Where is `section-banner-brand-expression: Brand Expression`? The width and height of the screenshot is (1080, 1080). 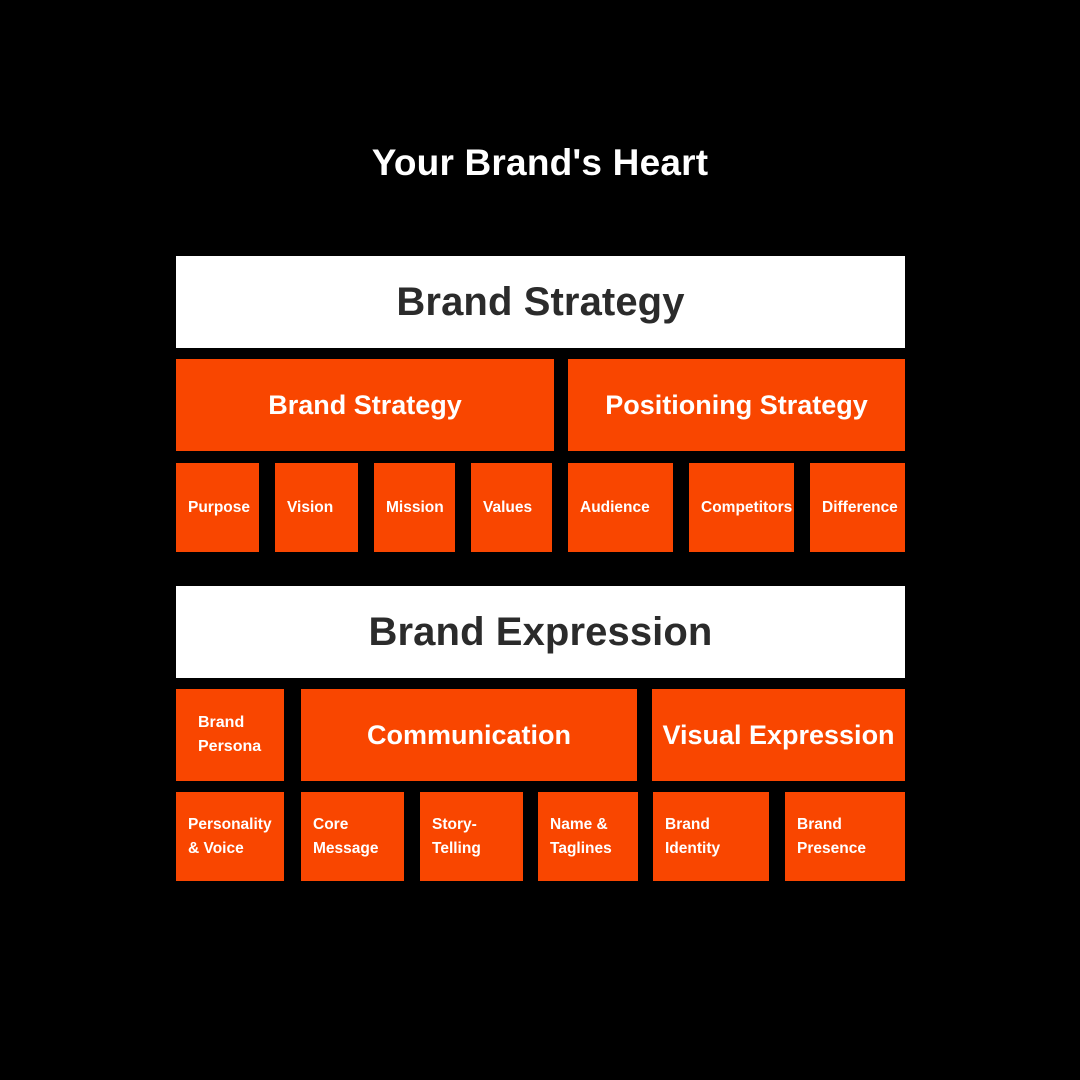
section-banner-brand-expression: Brand Expression is located at coordinates (540, 632).